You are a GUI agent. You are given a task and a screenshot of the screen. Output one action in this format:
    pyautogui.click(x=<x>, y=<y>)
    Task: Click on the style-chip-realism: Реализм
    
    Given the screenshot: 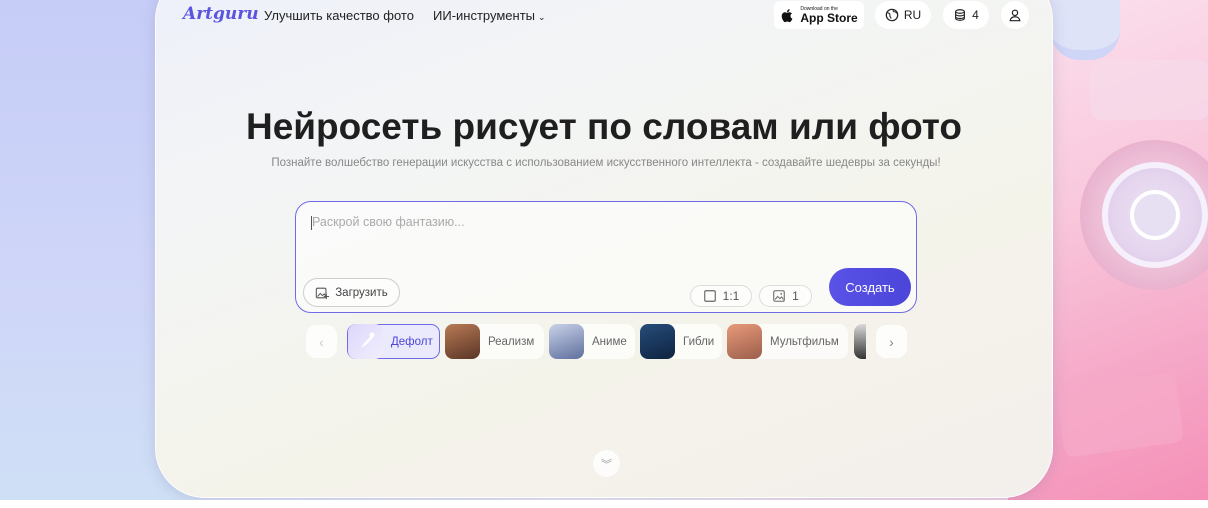 What is the action you would take?
    pyautogui.click(x=494, y=341)
    